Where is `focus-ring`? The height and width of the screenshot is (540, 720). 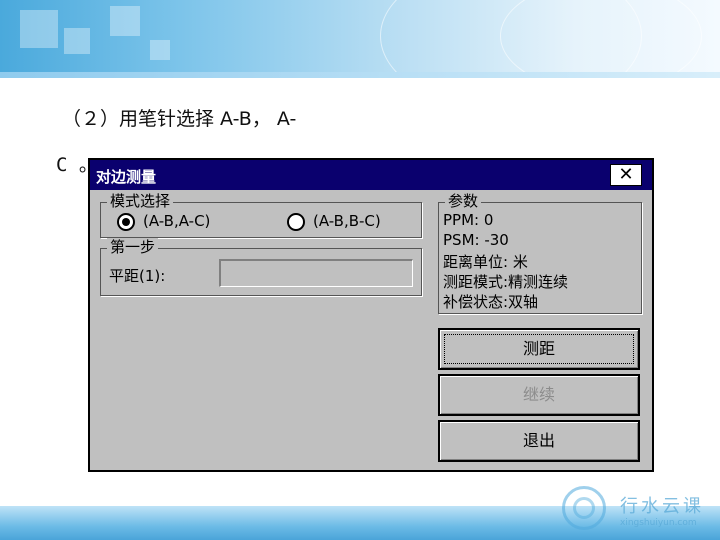 focus-ring is located at coordinates (539, 349).